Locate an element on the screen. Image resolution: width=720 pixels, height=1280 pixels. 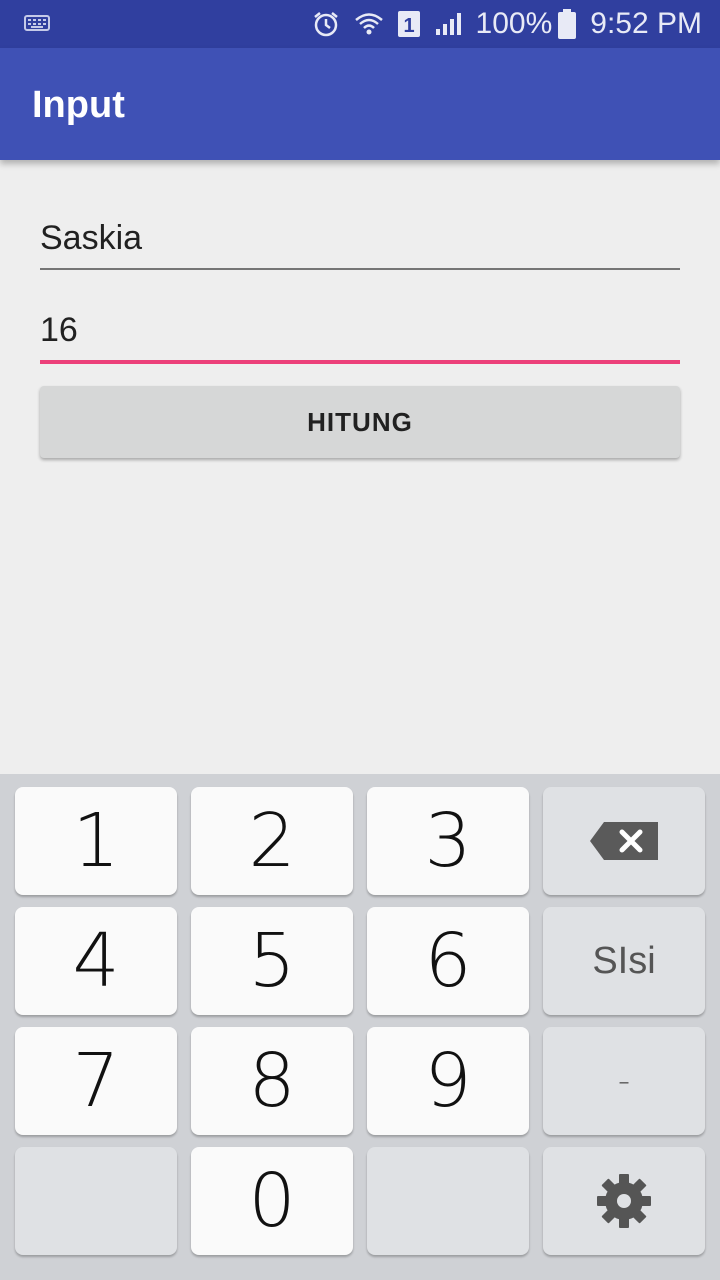
siisi-key: SIsi is located at coordinates (624, 961).